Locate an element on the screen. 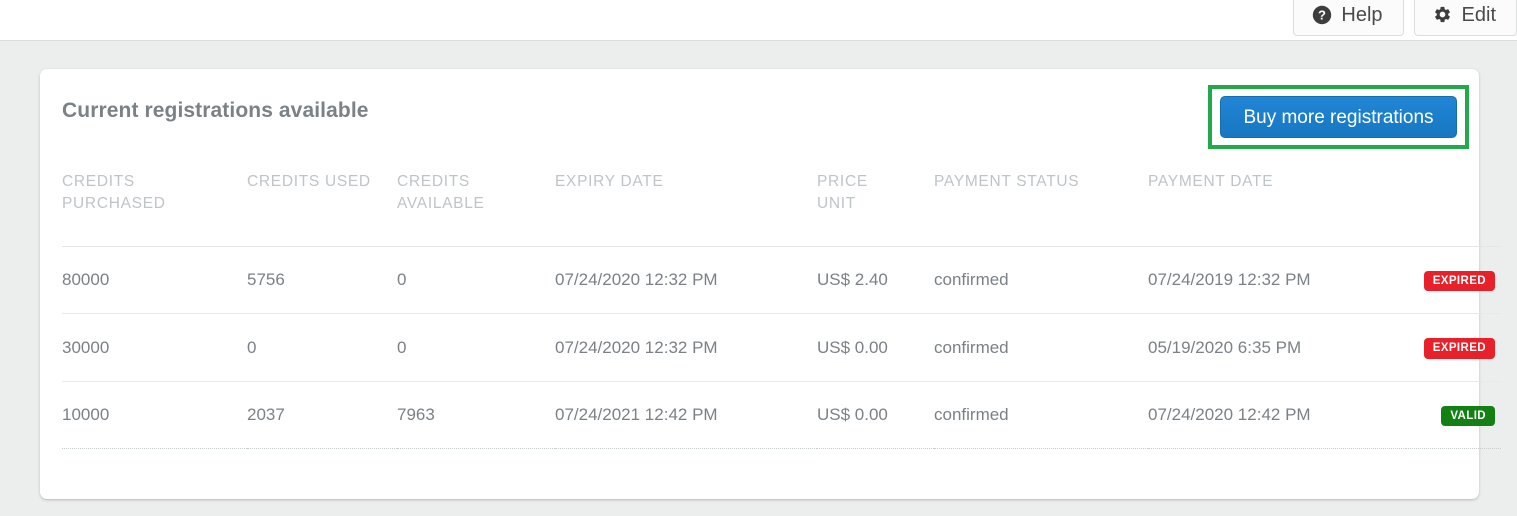  edit-button-label: Edit is located at coordinates (1478, 14).